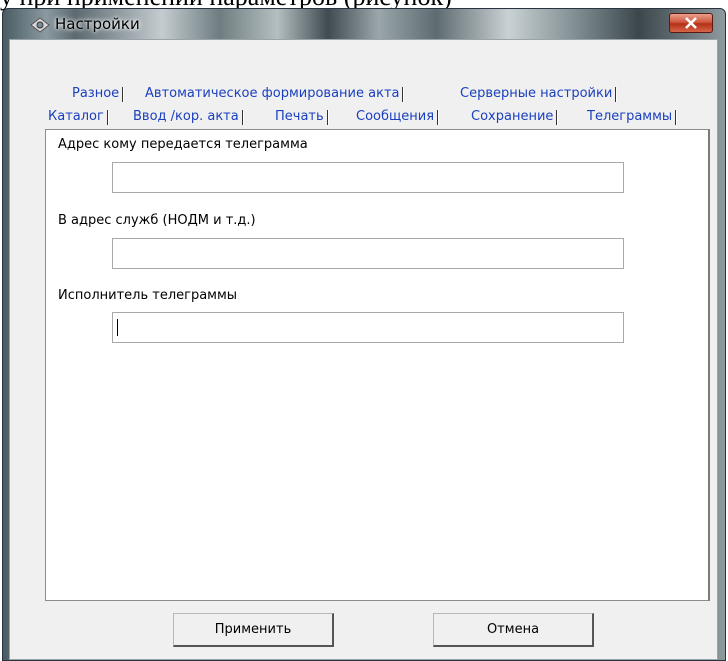 The width and height of the screenshot is (728, 661). I want to click on tab-print: Печать, so click(301, 117).